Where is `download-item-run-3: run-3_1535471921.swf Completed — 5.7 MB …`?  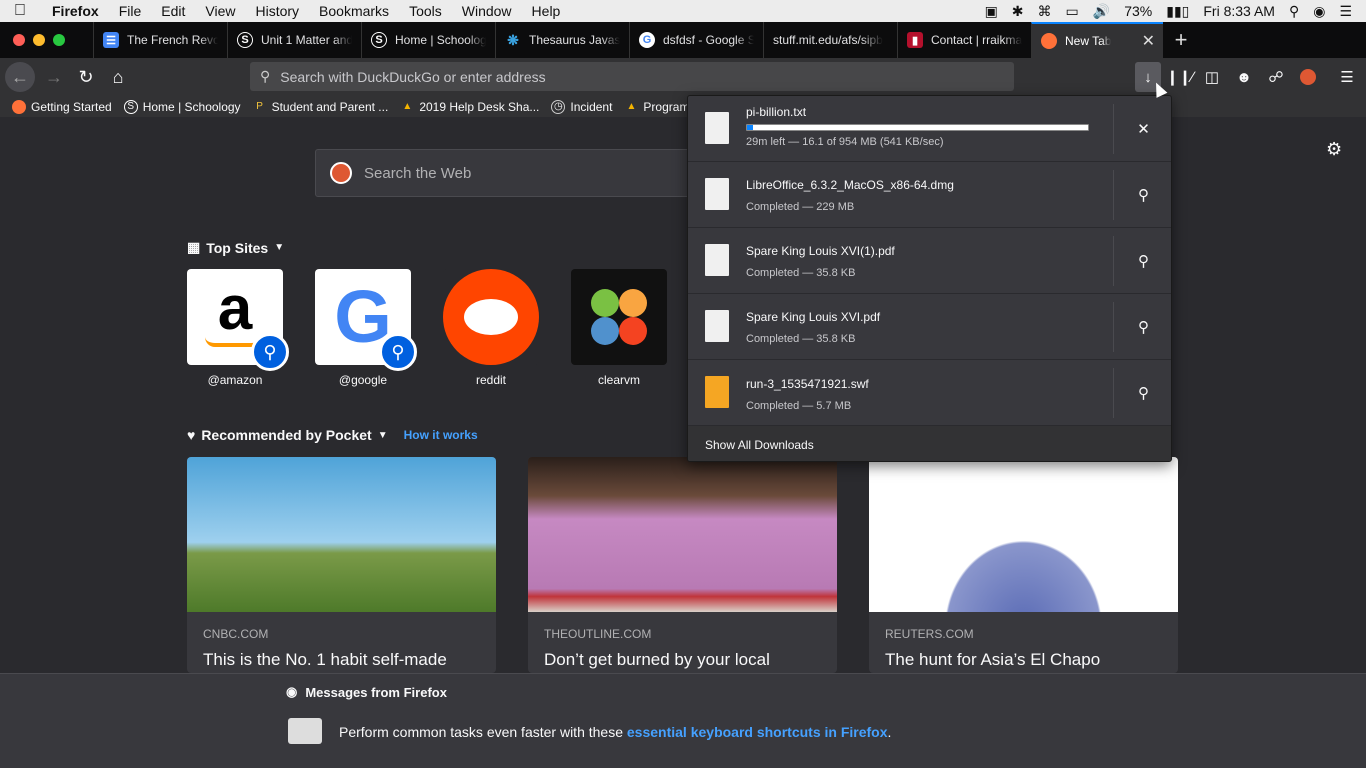 download-item-run-3: run-3_1535471921.swf Completed — 5.7 MB … is located at coordinates (929, 393).